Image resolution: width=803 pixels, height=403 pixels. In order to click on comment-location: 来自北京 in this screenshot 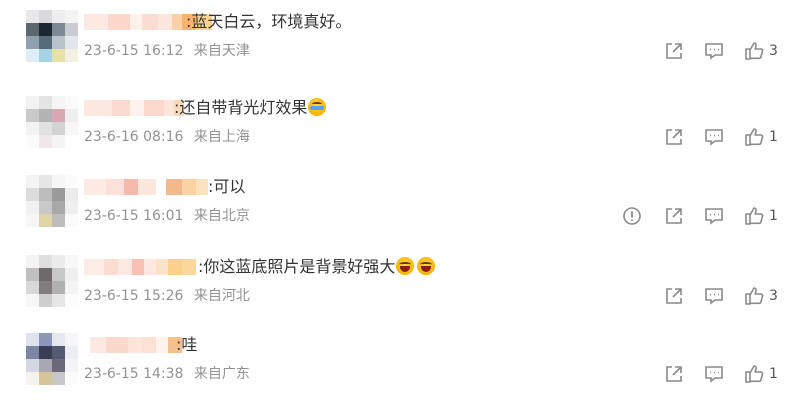, I will do `click(221, 216)`.